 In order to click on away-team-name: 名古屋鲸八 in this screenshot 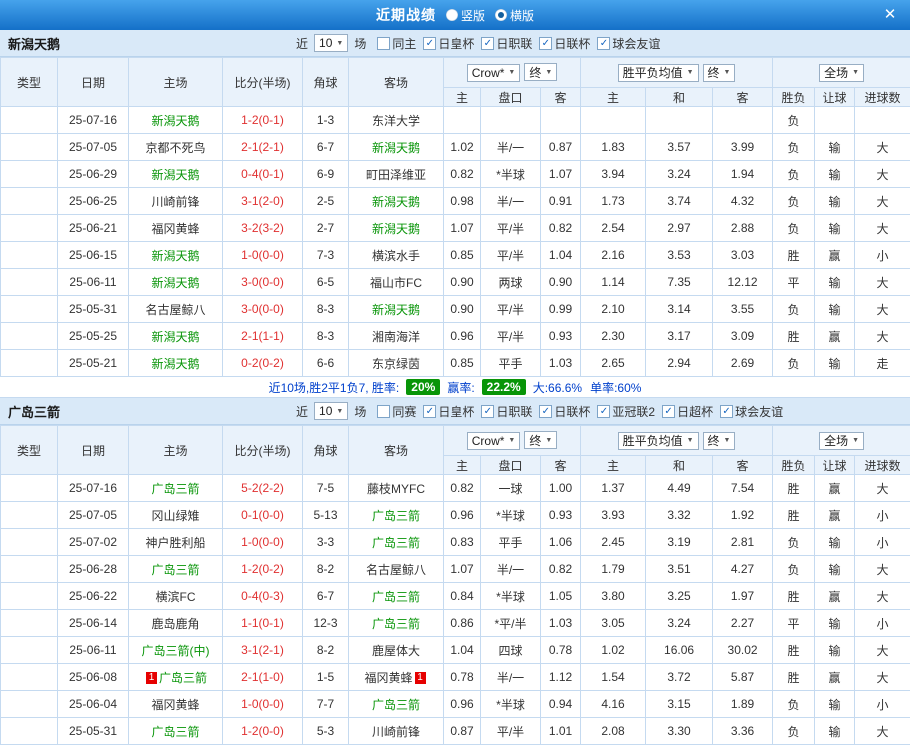, I will do `click(396, 570)`.